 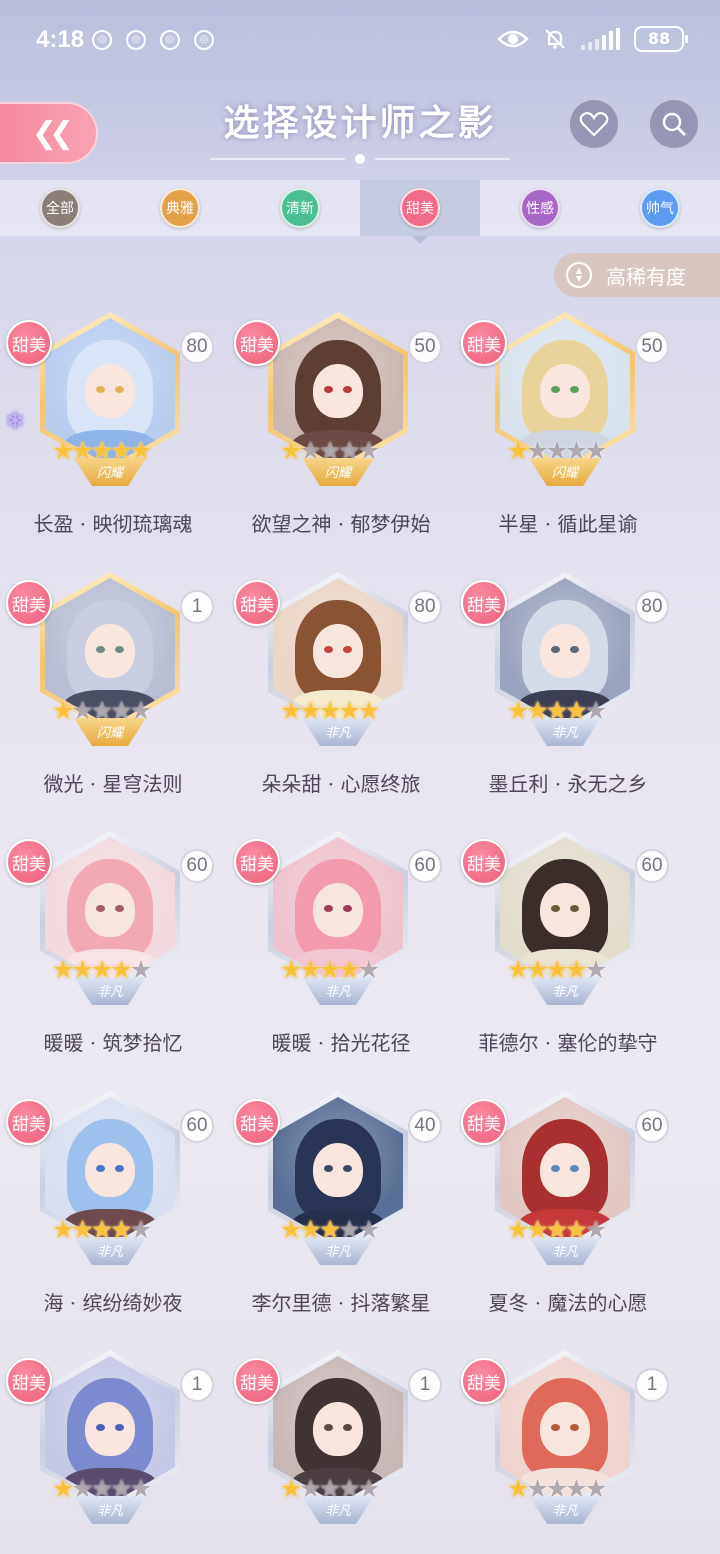 What do you see at coordinates (113, 701) in the screenshot?
I see `designer-card: 甜美 1 闪耀 ★ ★ ★ ★ ★ 微光 · 星穹法则` at bounding box center [113, 701].